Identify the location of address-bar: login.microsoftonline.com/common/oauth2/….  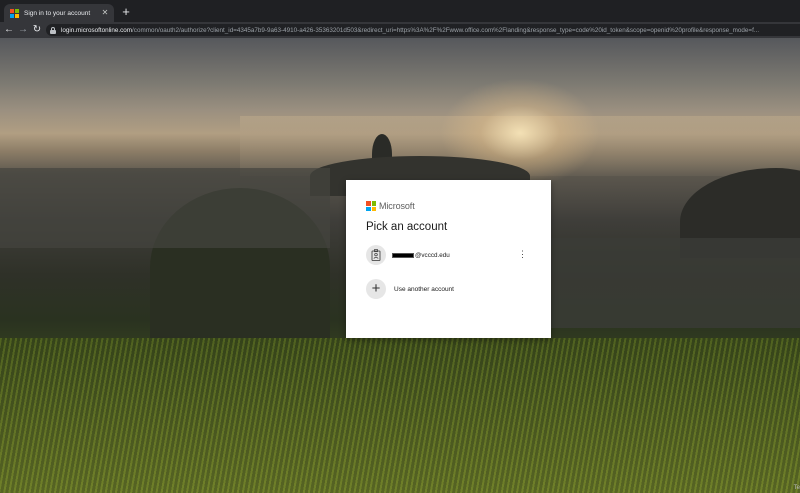
(423, 30).